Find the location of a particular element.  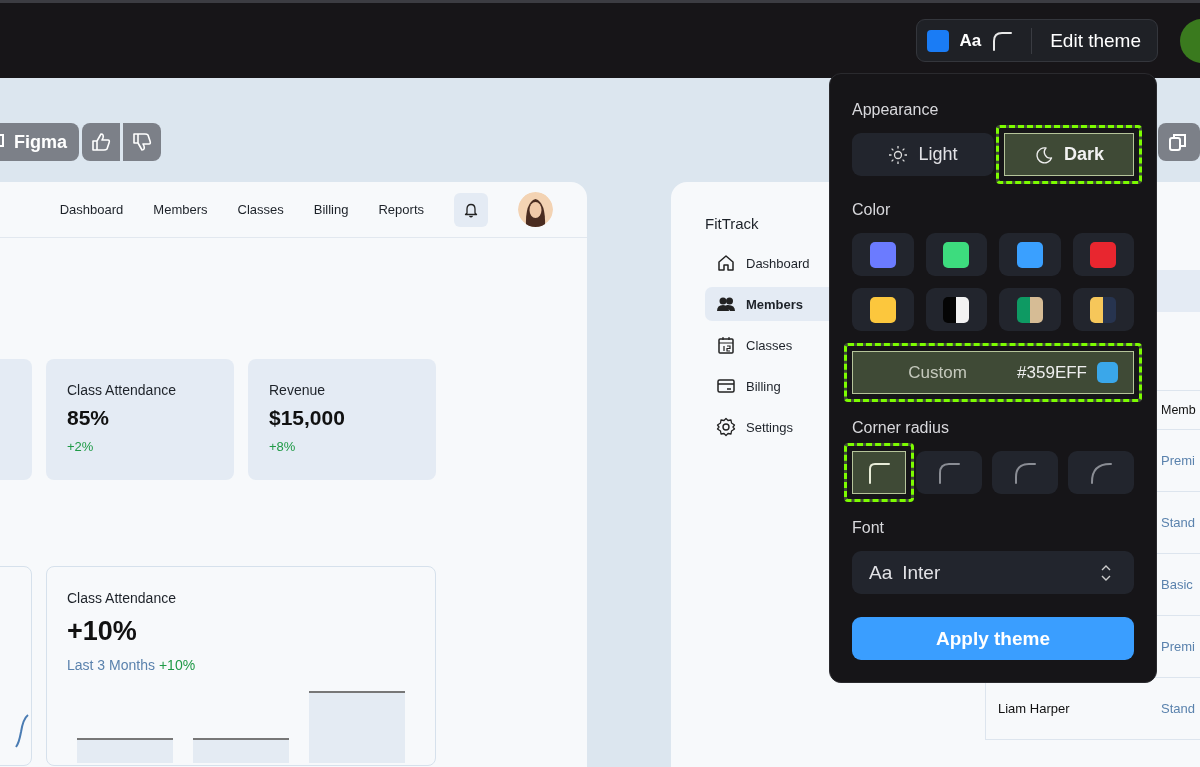

copy-icon is located at coordinates (1178, 142).